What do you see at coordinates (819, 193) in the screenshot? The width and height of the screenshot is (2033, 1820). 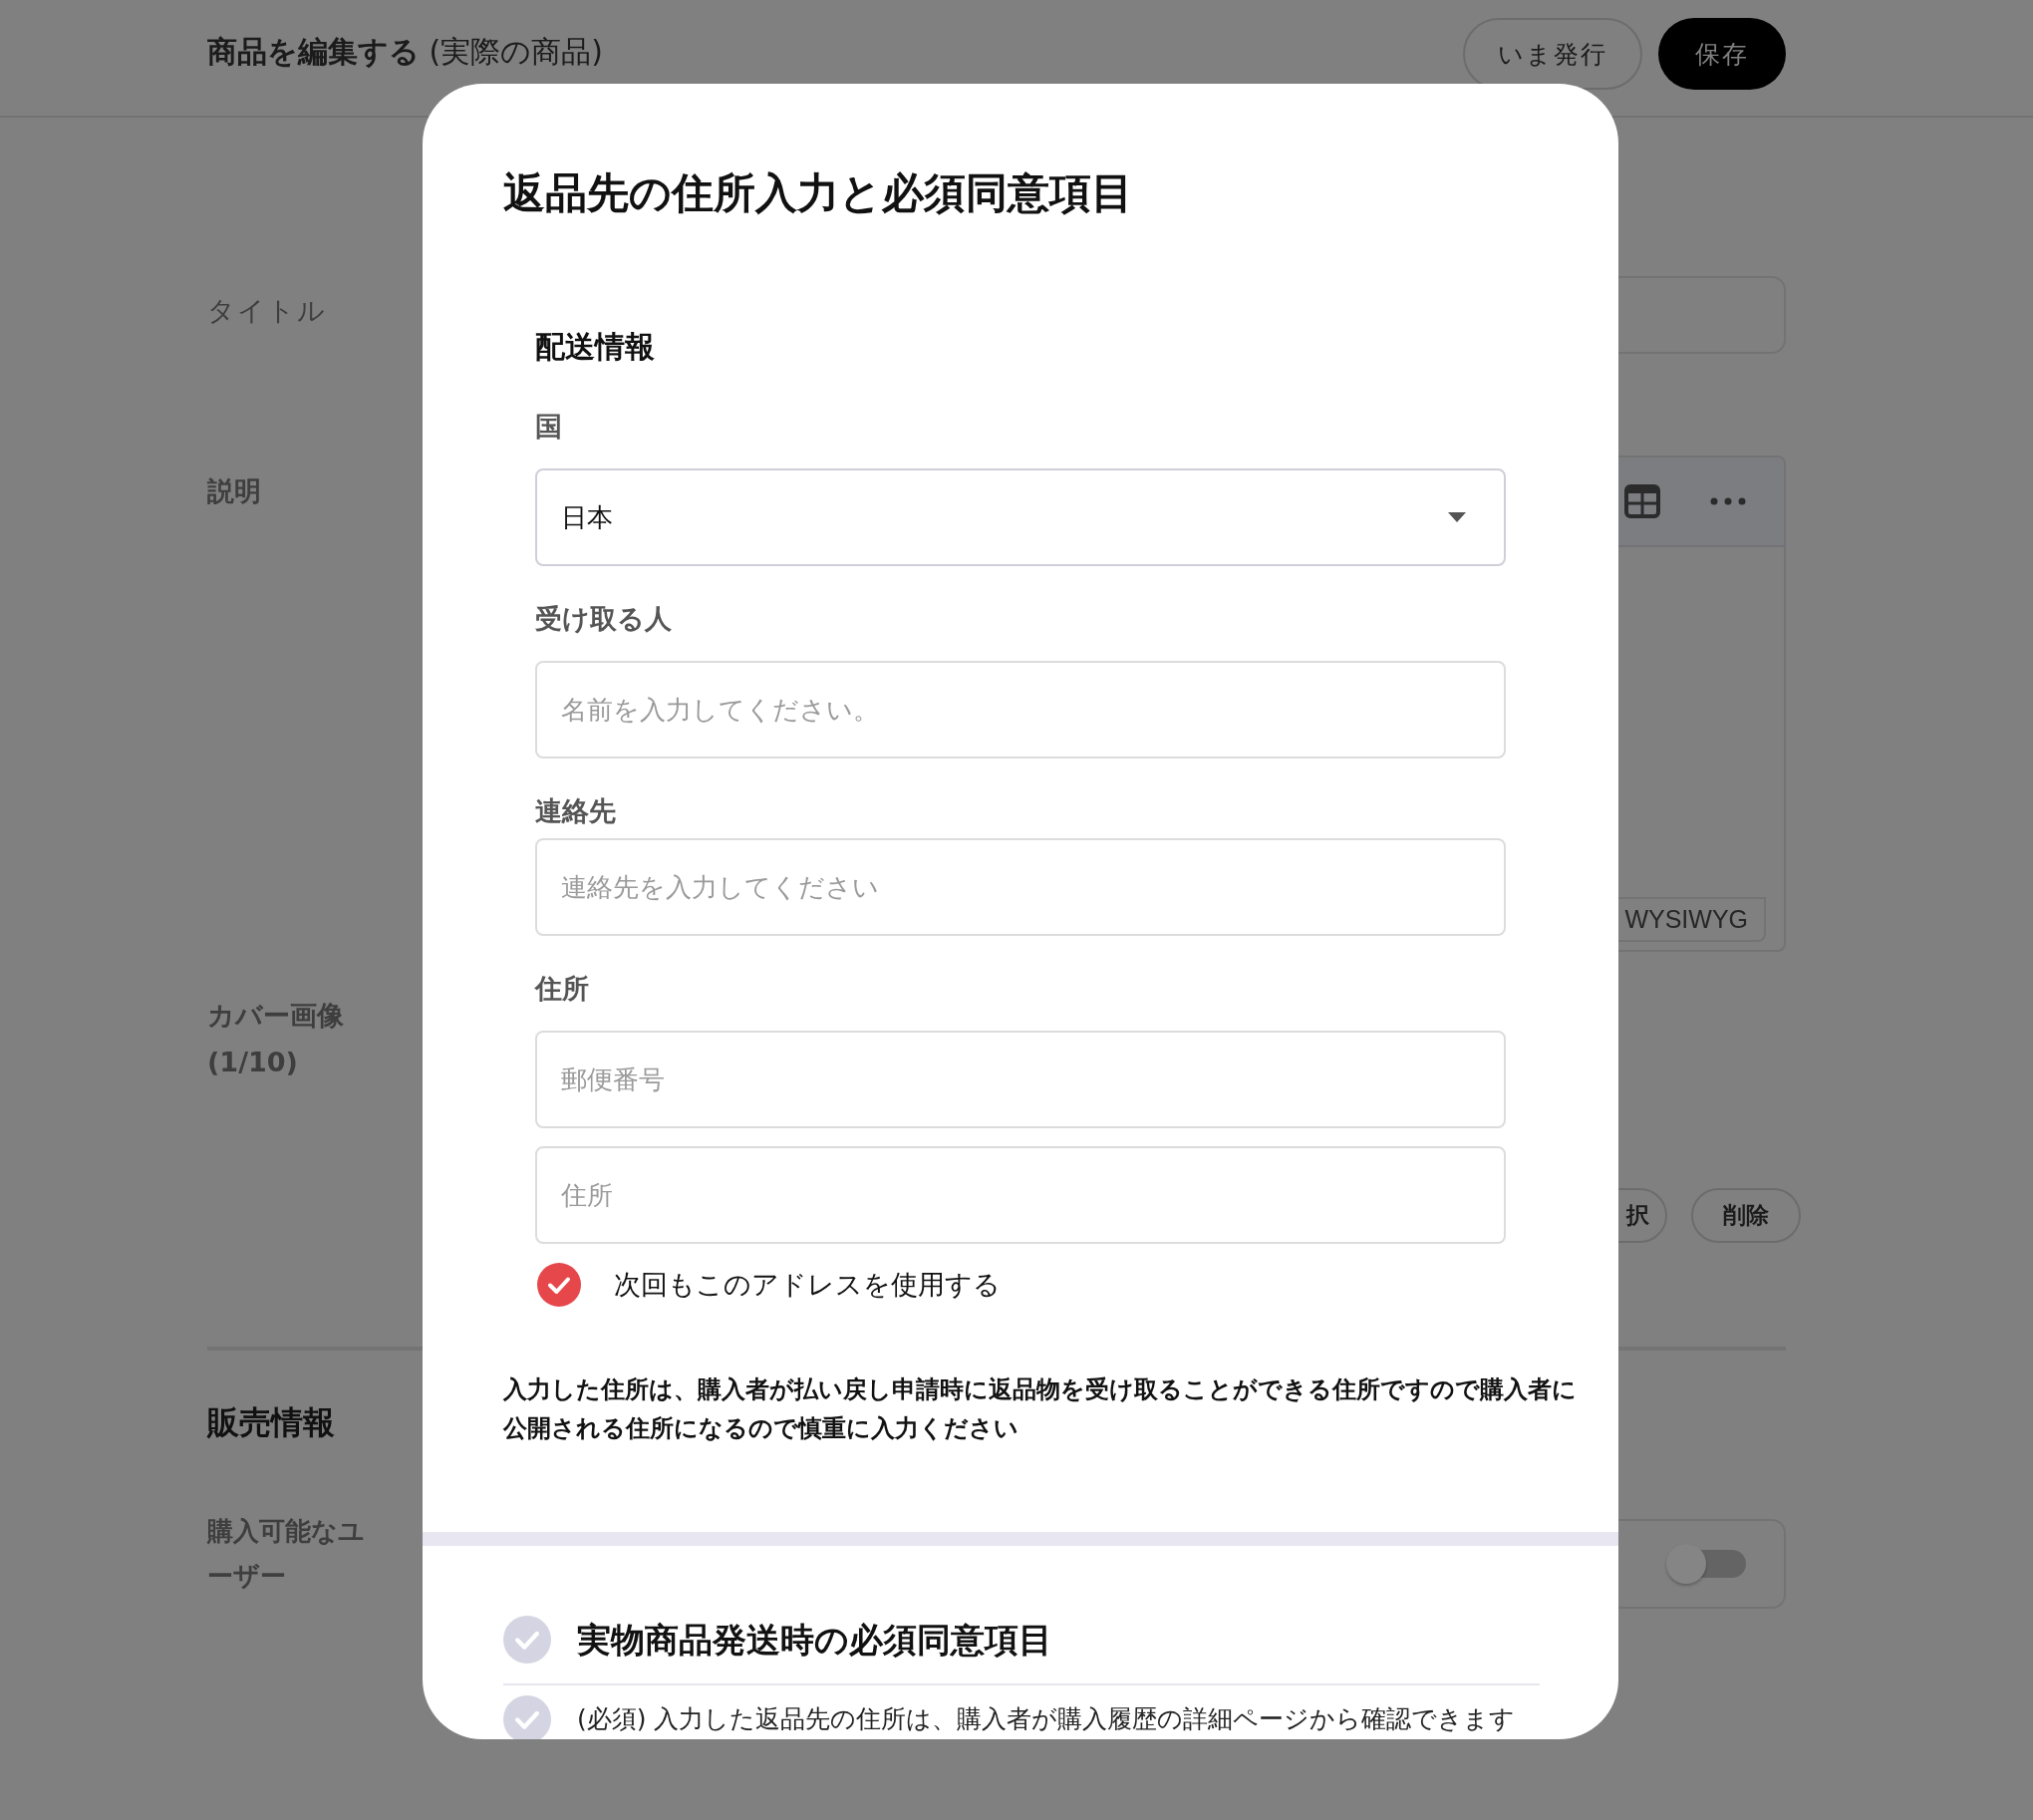 I see `dialog-title: 返品先の住所入力と必須同意項目` at bounding box center [819, 193].